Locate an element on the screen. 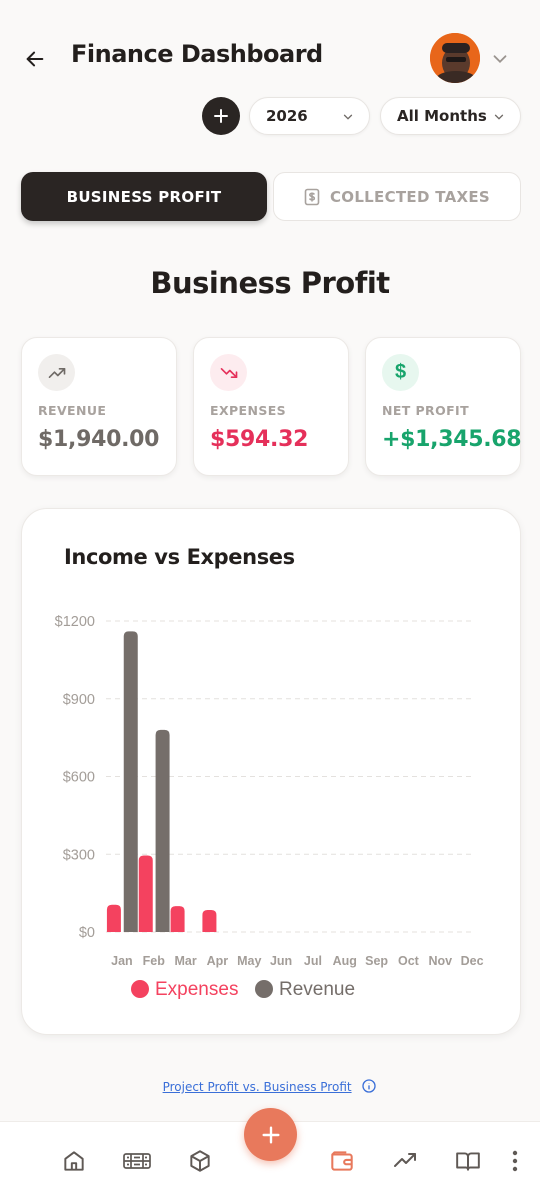 This screenshot has width=540, height=1198. package-icon is located at coordinates (200, 1161).